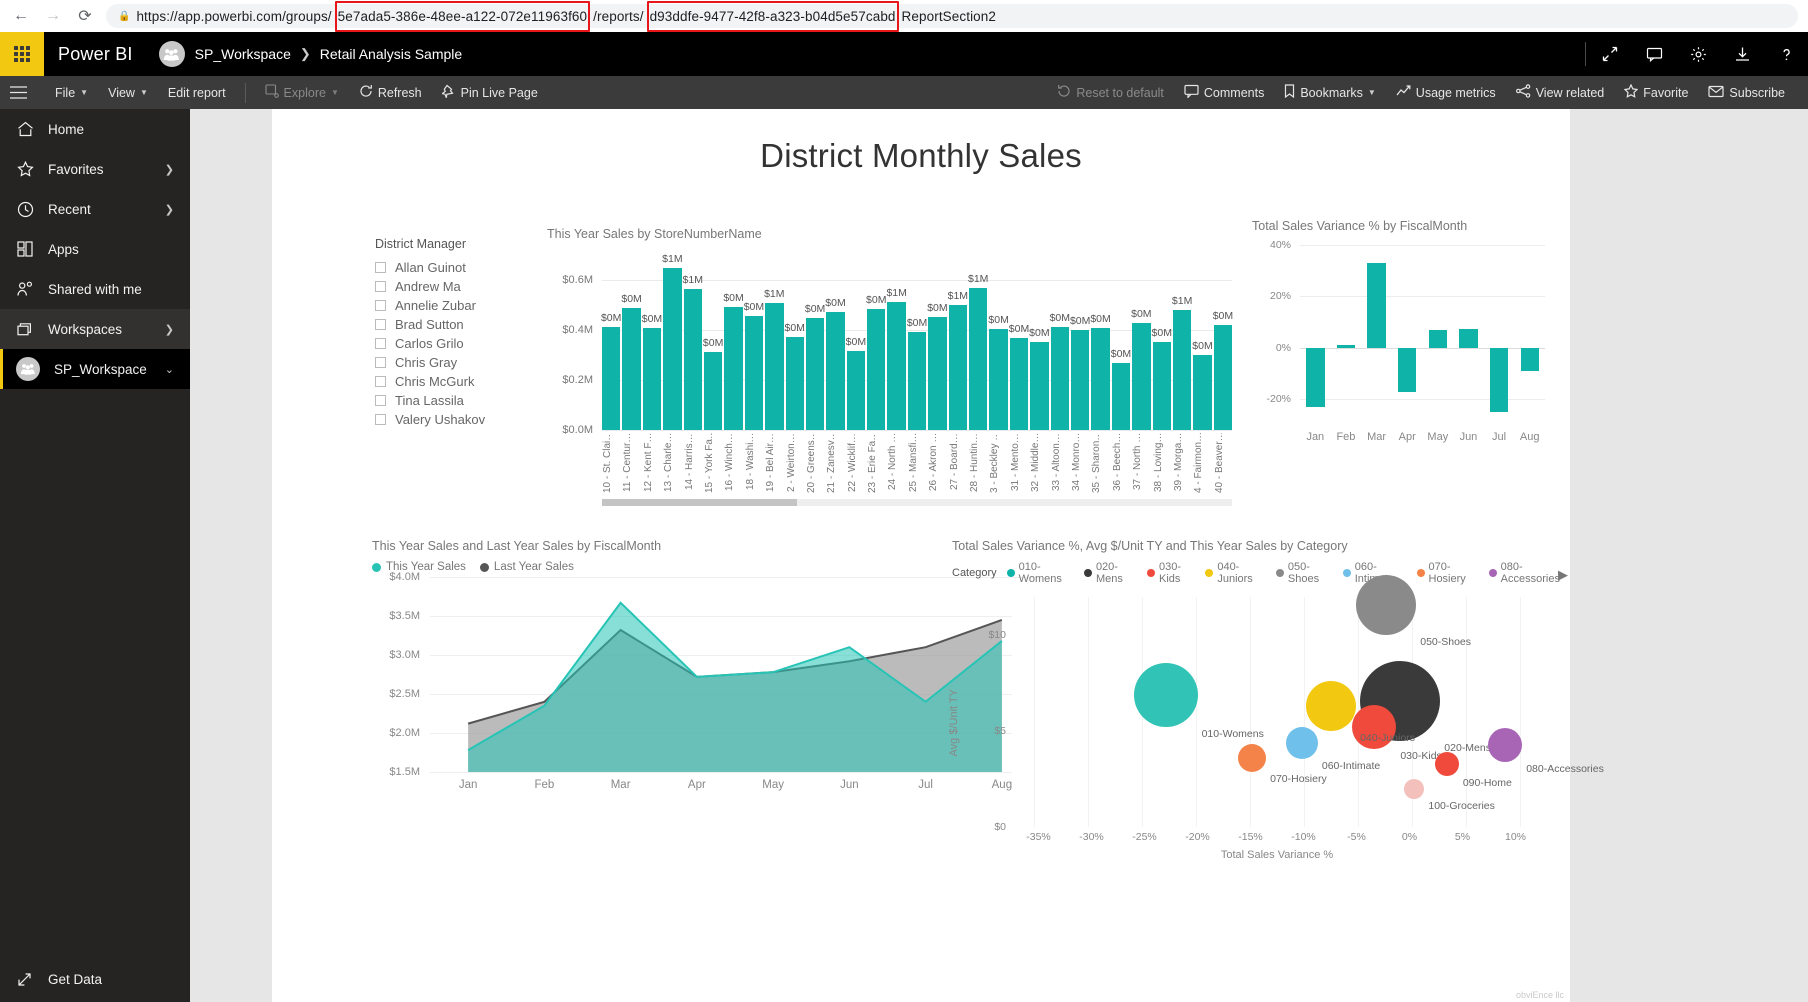  Describe the element at coordinates (450, 362) in the screenshot. I see `slicer-option: Chris Gray` at that location.